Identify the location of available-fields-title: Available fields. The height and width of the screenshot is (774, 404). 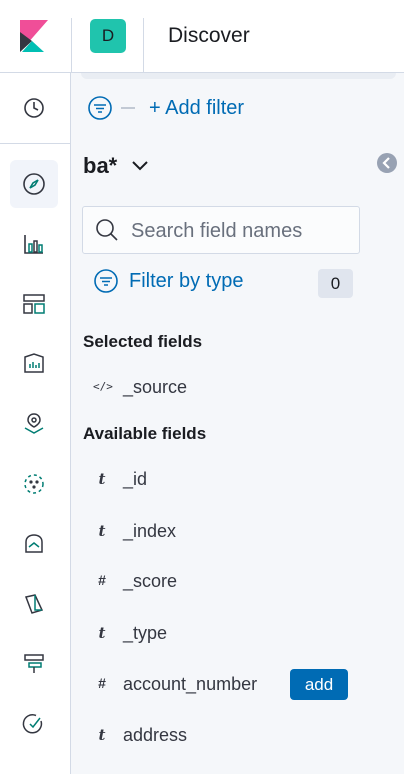
(145, 433).